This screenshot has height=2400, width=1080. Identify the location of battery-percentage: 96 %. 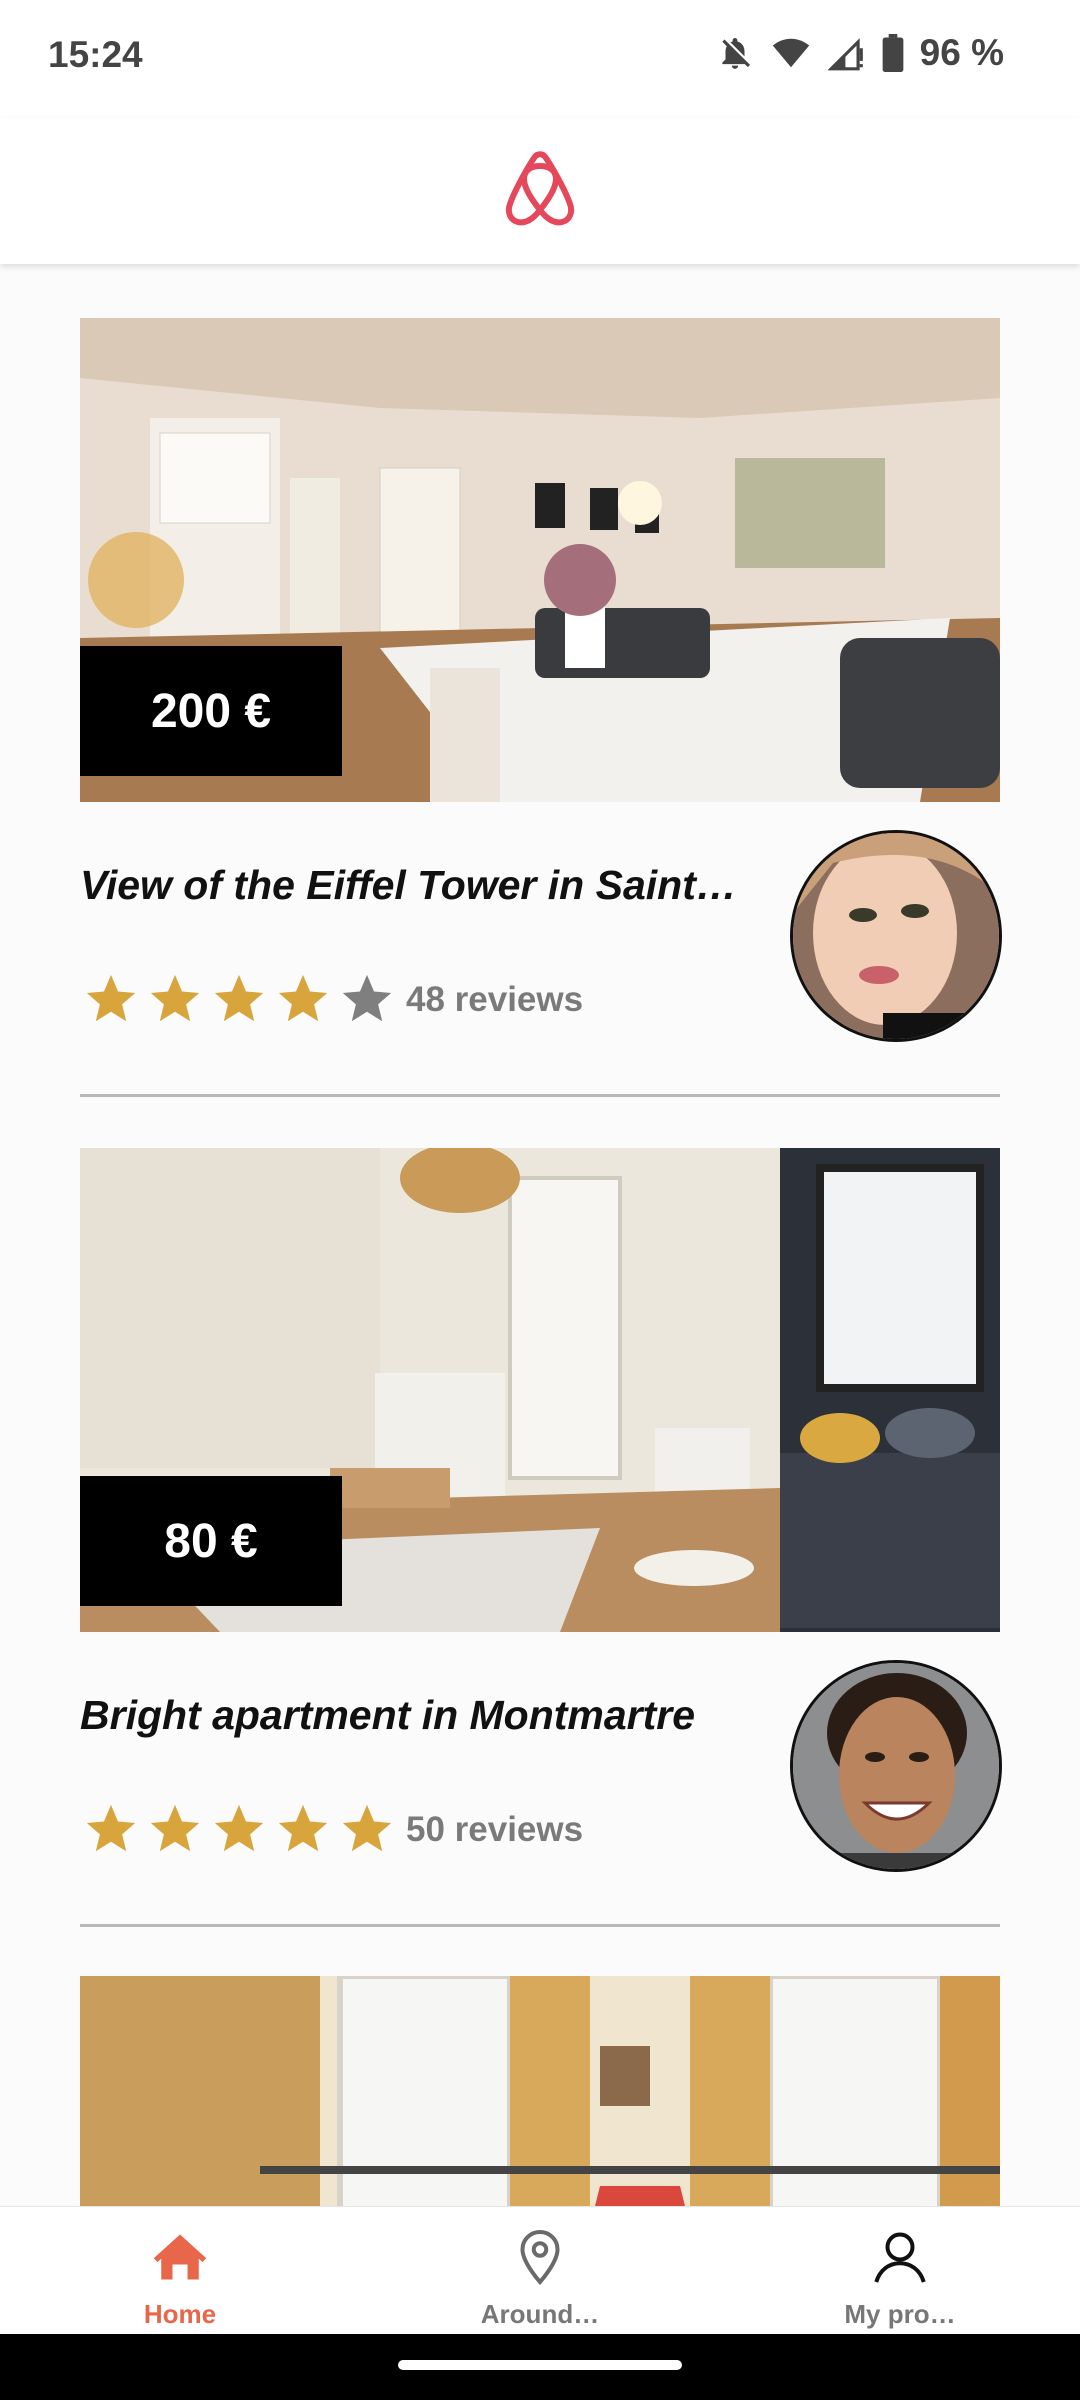
(961, 52).